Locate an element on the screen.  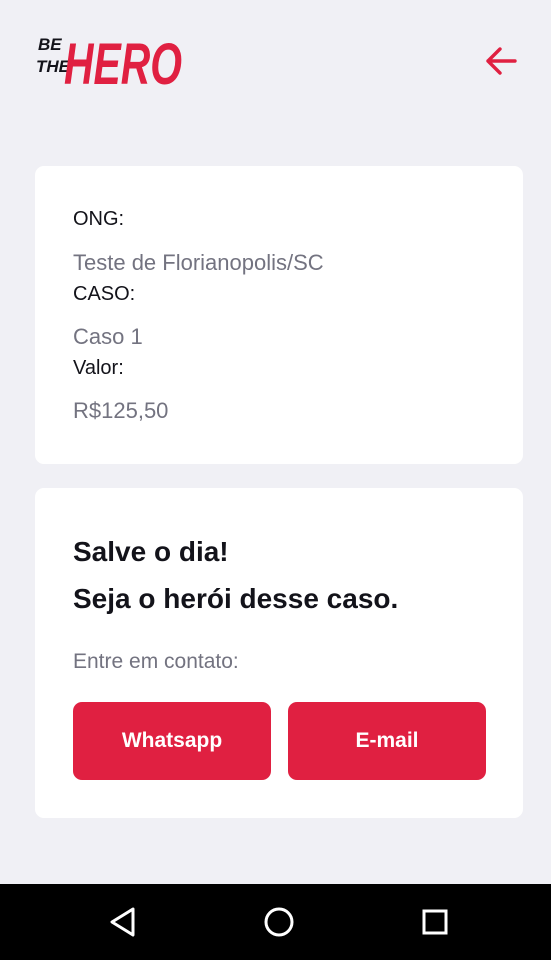
back-button is located at coordinates (501, 61).